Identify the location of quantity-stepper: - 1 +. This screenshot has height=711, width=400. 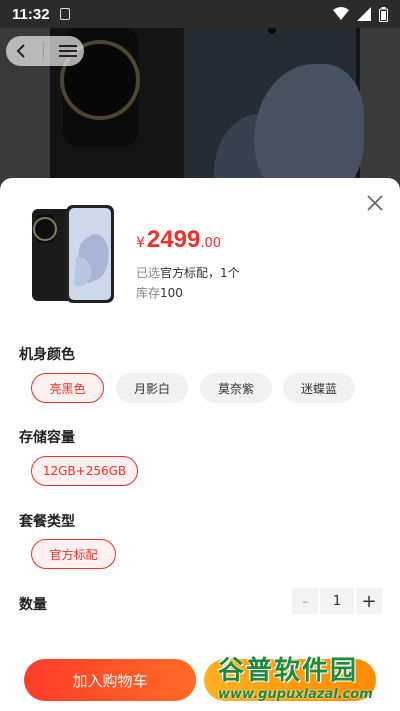
(337, 601).